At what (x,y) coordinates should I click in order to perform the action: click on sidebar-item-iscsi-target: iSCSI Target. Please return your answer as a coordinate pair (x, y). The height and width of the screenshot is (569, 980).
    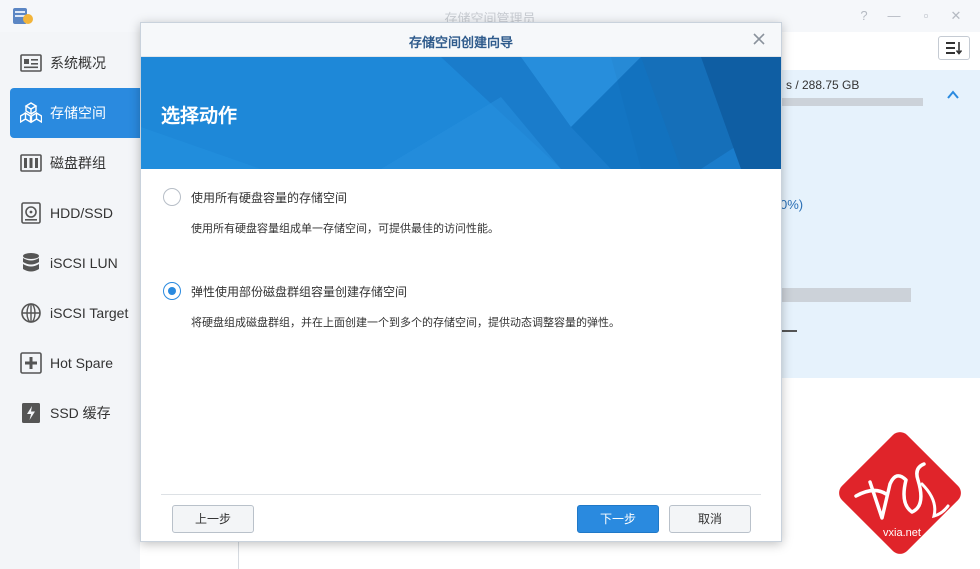
    Looking at the image, I should click on (77, 313).